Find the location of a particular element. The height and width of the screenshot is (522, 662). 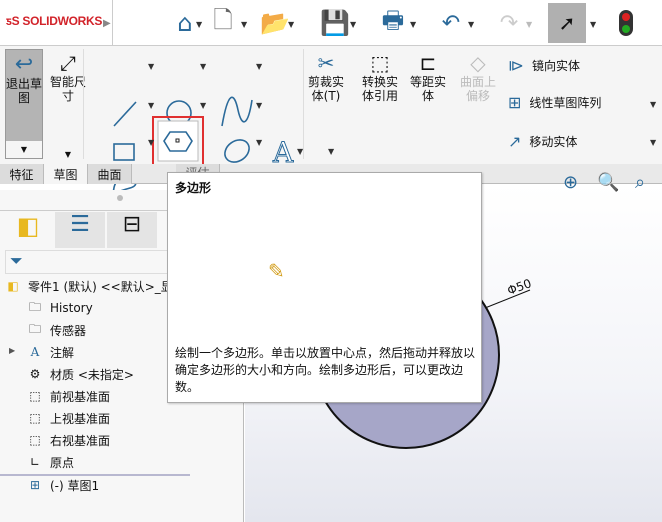

open-folder-icon: 📂 is located at coordinates (275, 23).